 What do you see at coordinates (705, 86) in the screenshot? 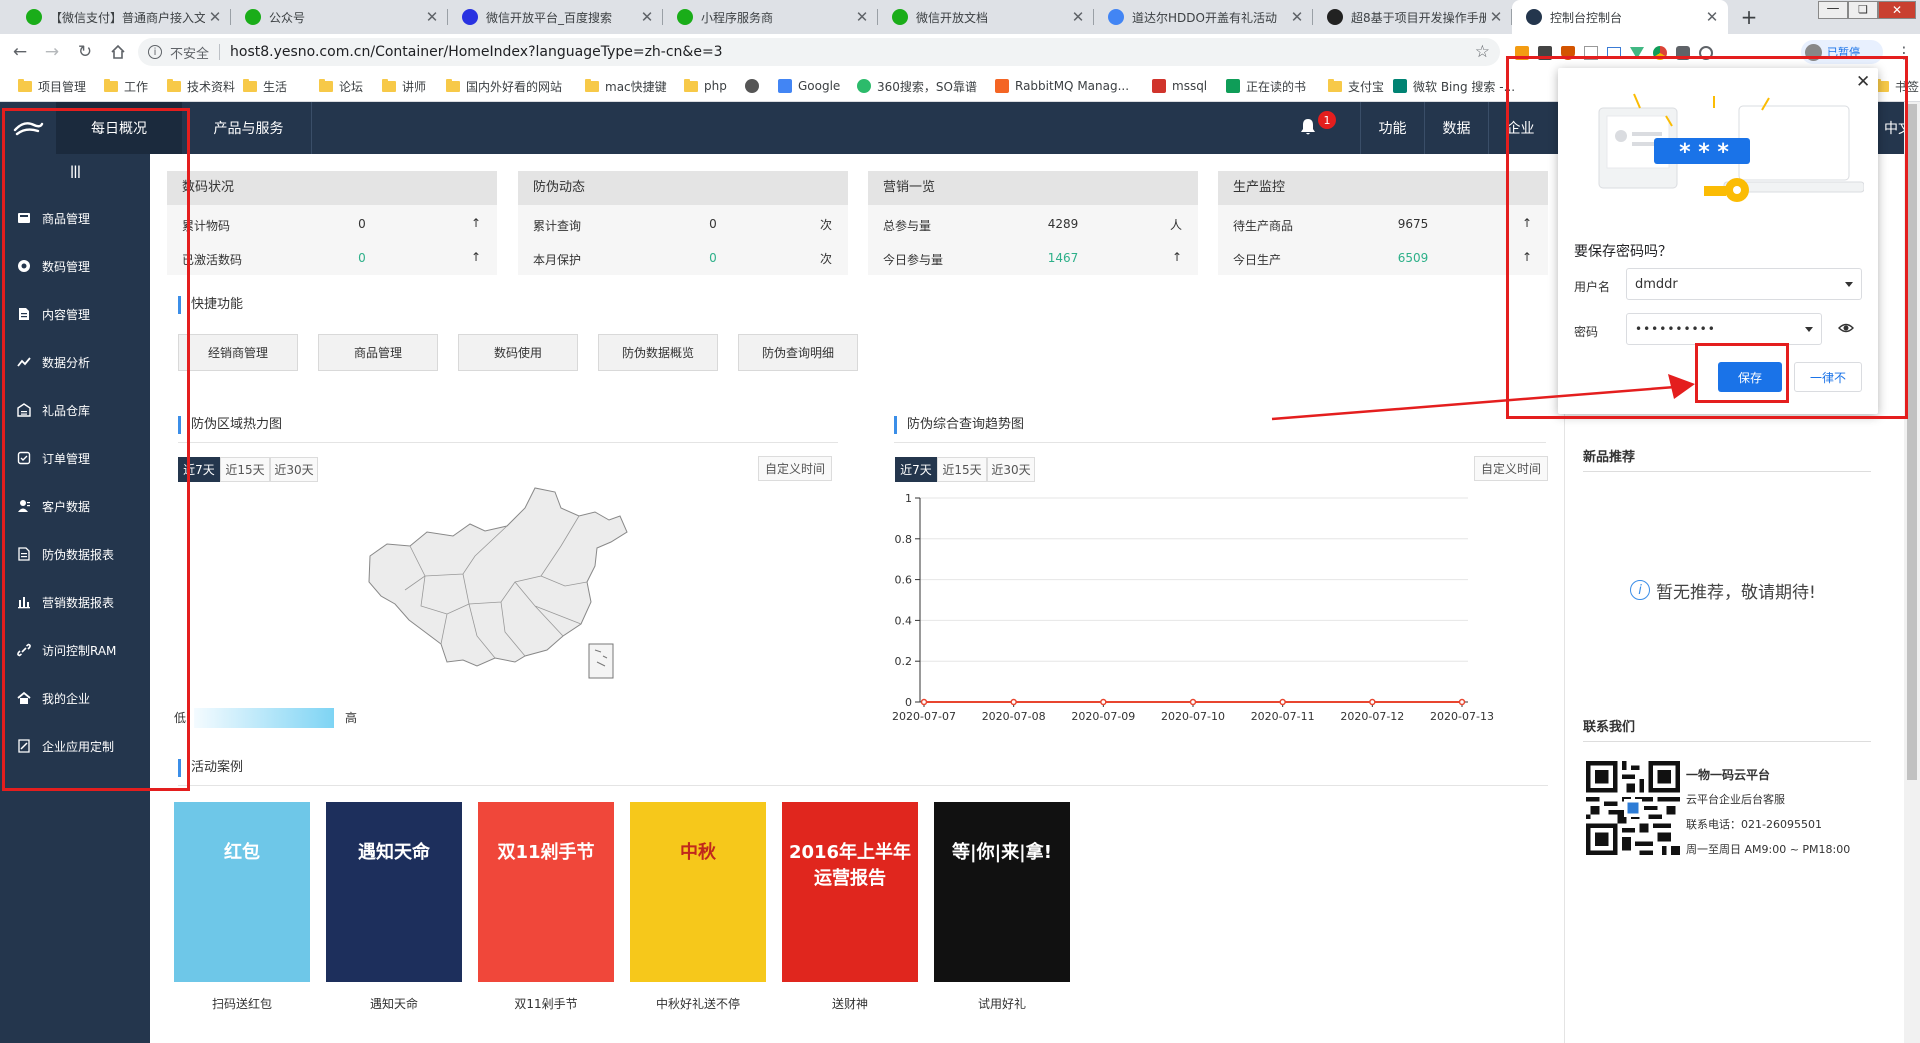
I see `bookmark-item: php` at bounding box center [705, 86].